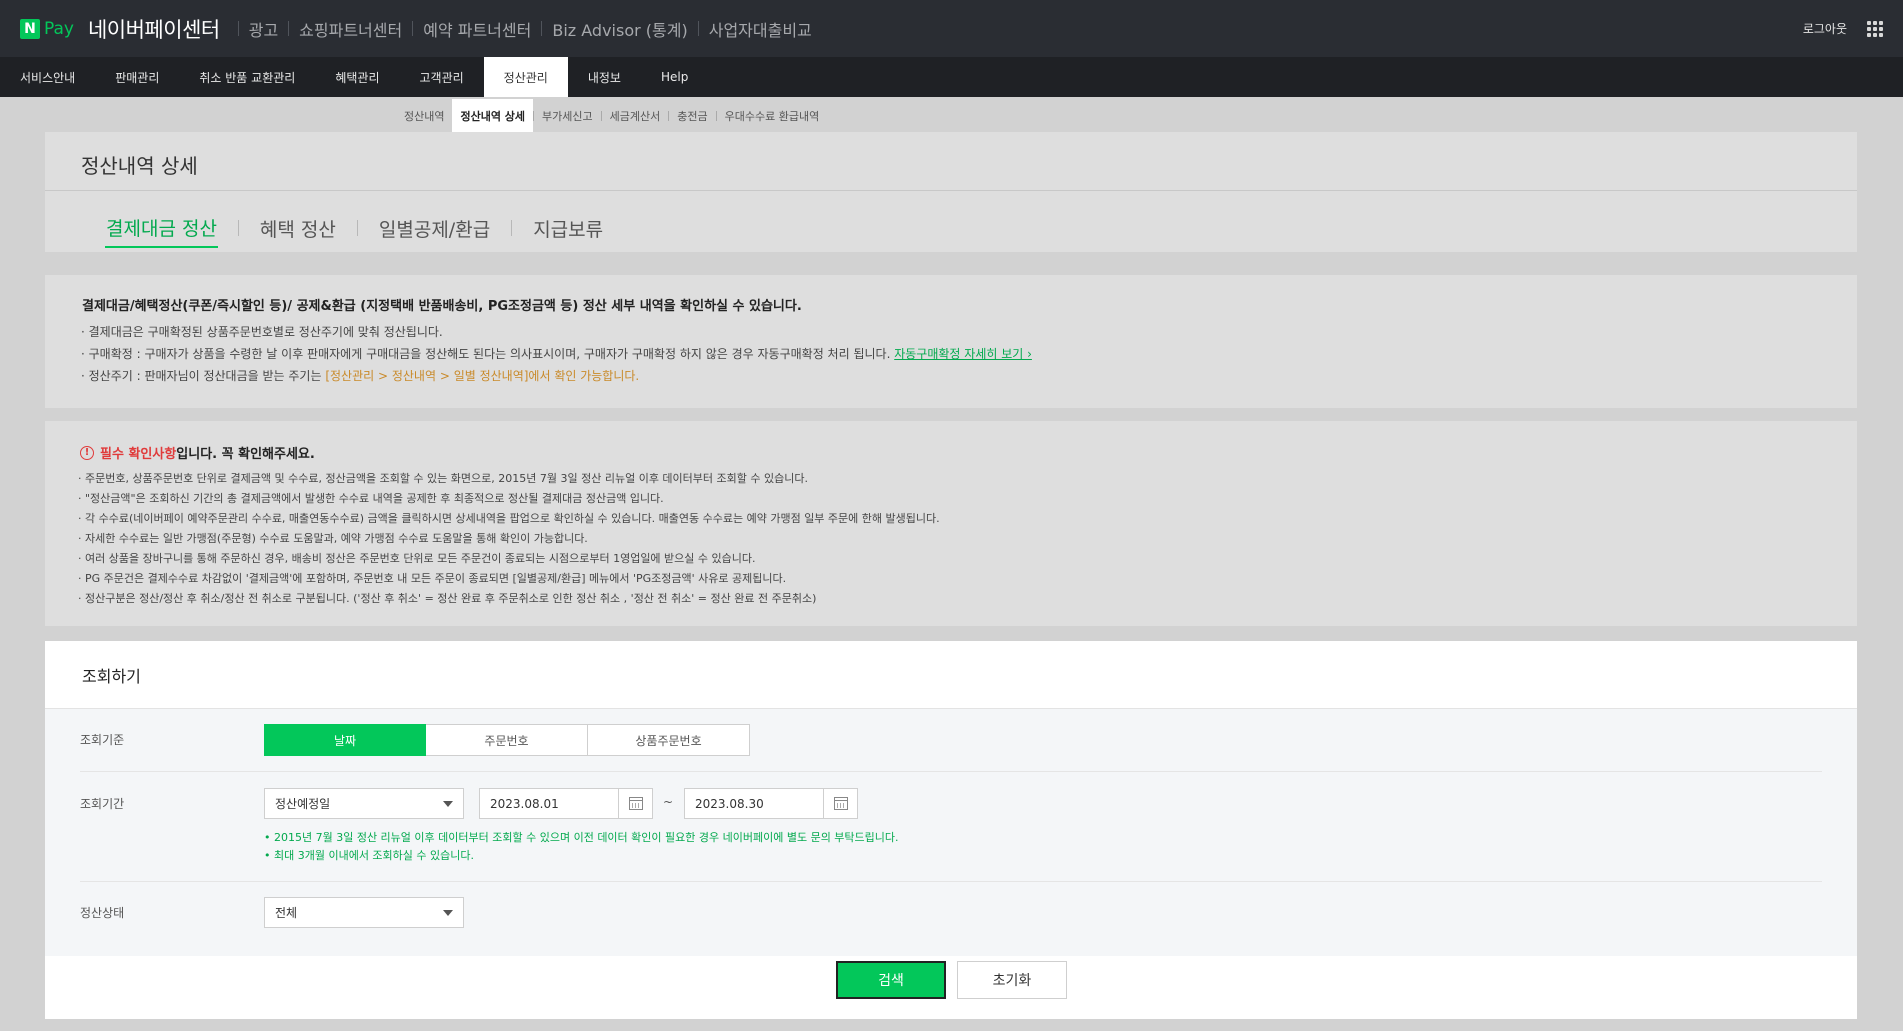 The image size is (1903, 1031). I want to click on title-panel: 정산내역 상세 결제대금 정산 혜택 정산 일별공제/환급 지급보류, so click(951, 192).